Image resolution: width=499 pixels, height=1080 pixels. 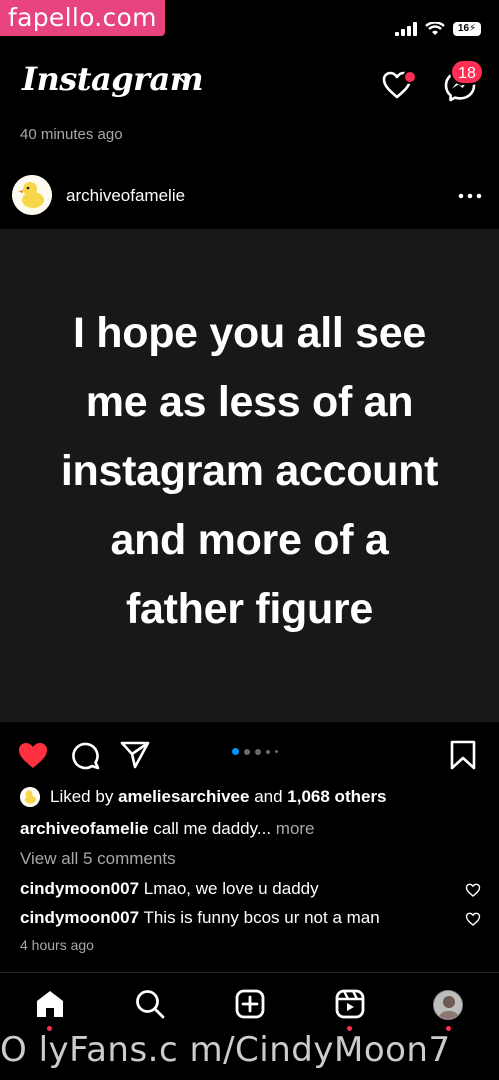 What do you see at coordinates (82, 796) in the screenshot?
I see `liked-by-prefix: Liked by` at bounding box center [82, 796].